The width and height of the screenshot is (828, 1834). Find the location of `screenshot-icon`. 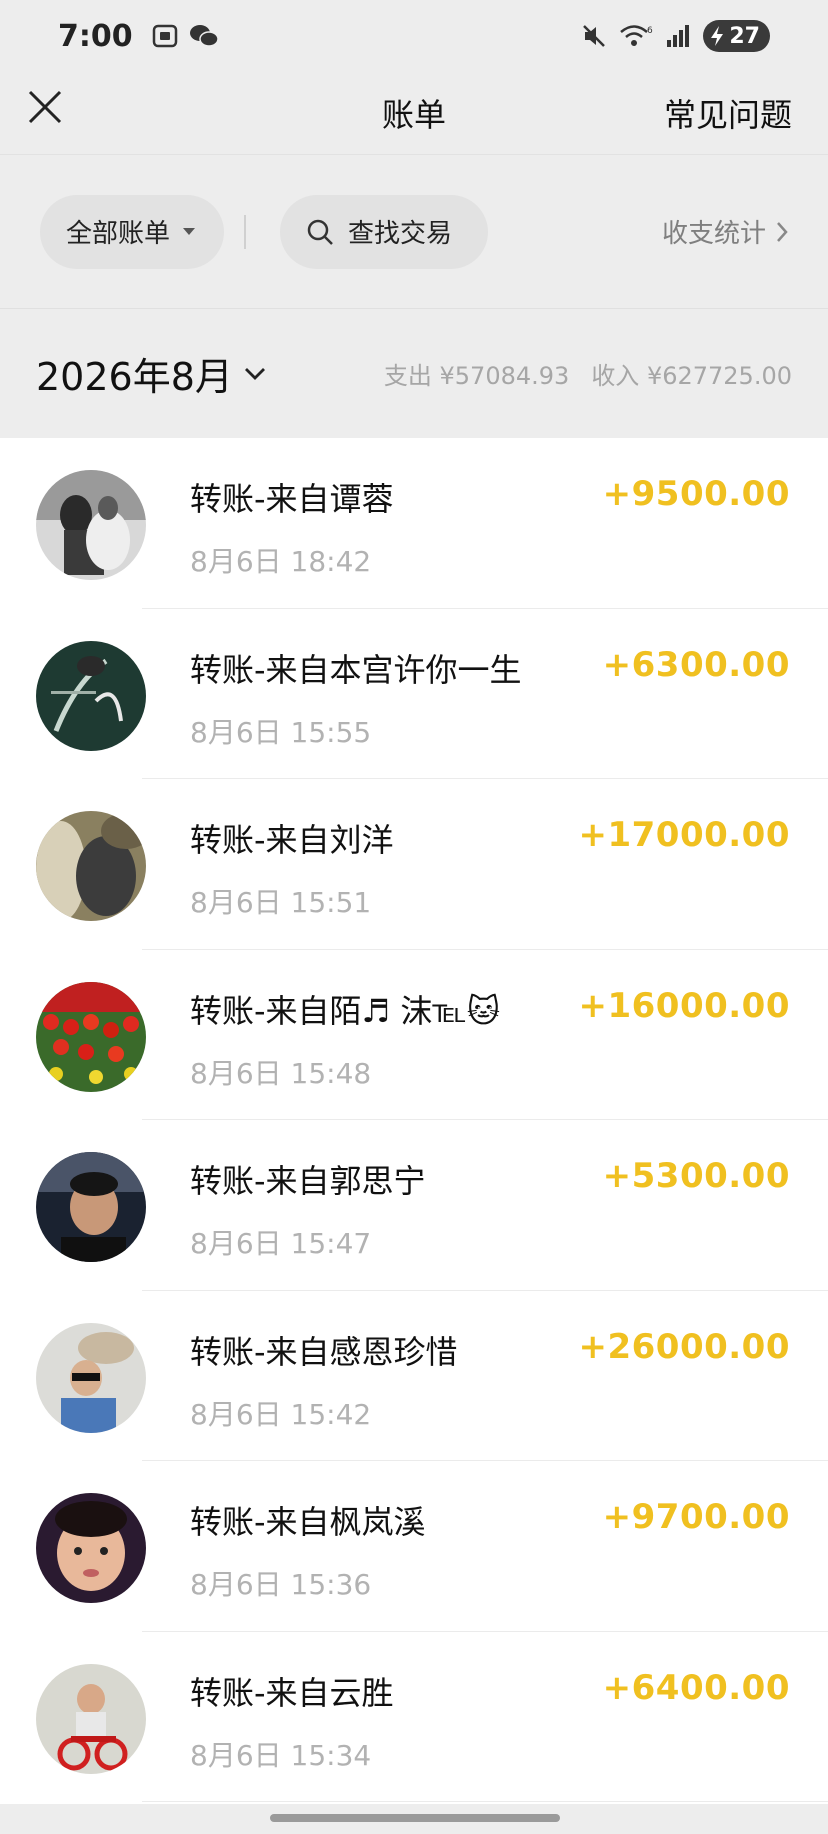

screenshot-icon is located at coordinates (164, 36).